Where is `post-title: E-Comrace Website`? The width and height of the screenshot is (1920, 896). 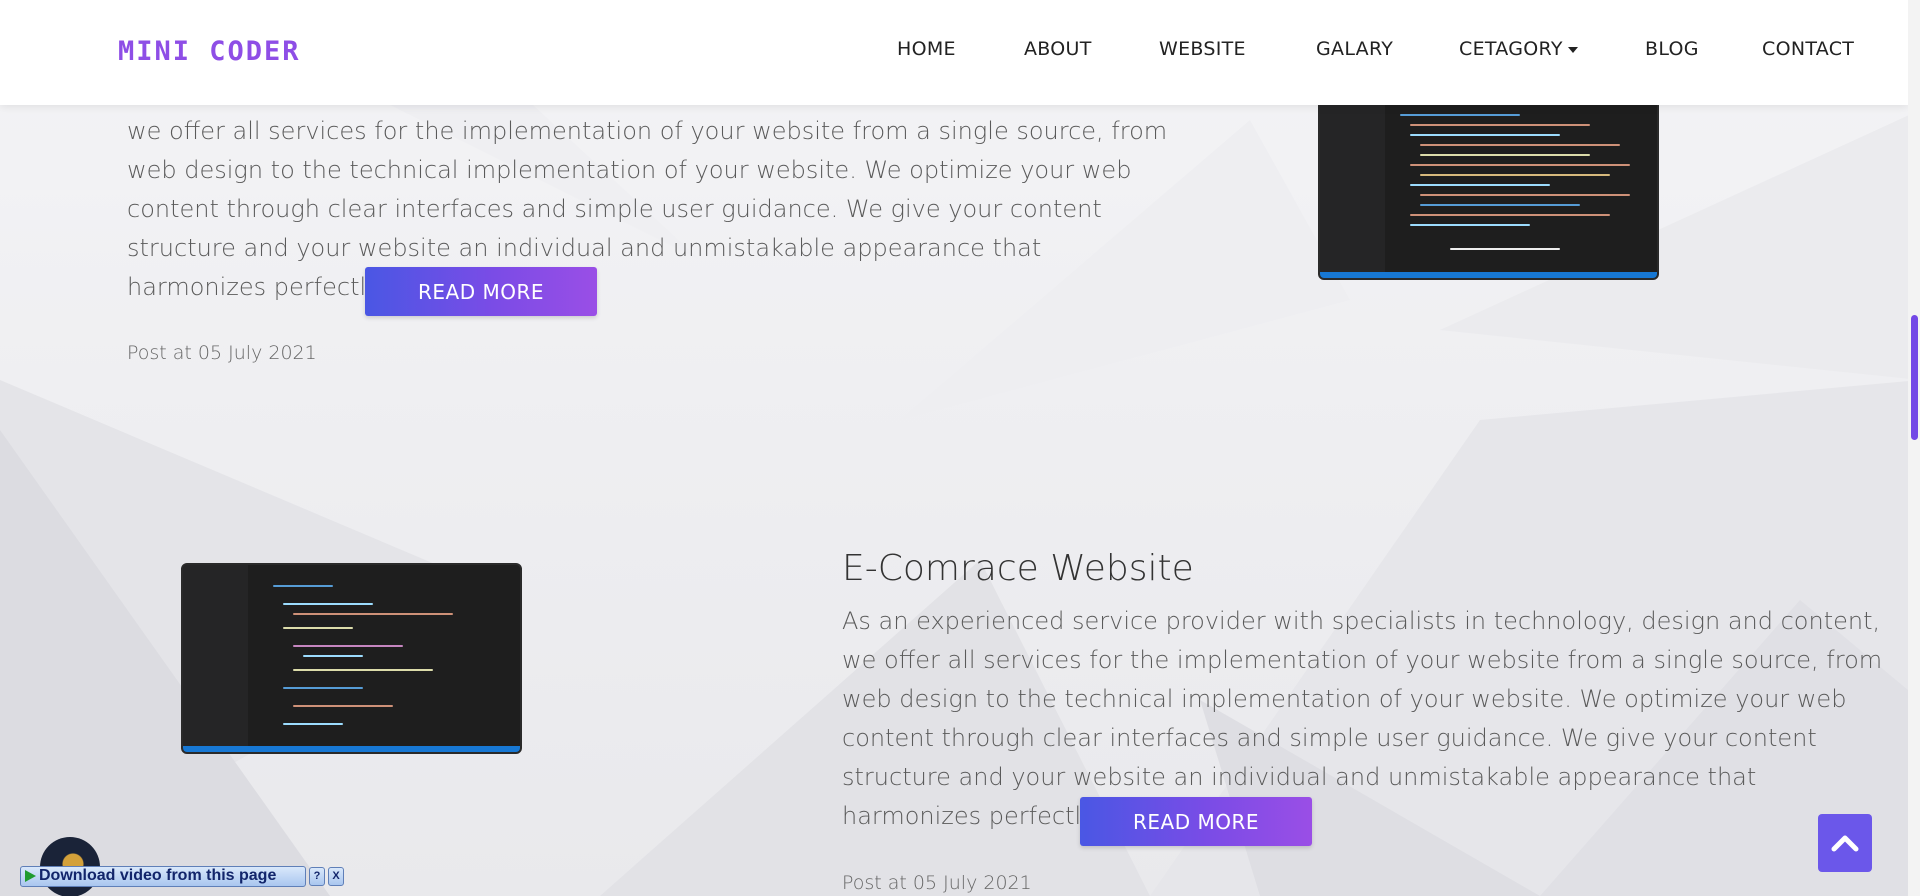 post-title: E-Comrace Website is located at coordinates (1018, 568).